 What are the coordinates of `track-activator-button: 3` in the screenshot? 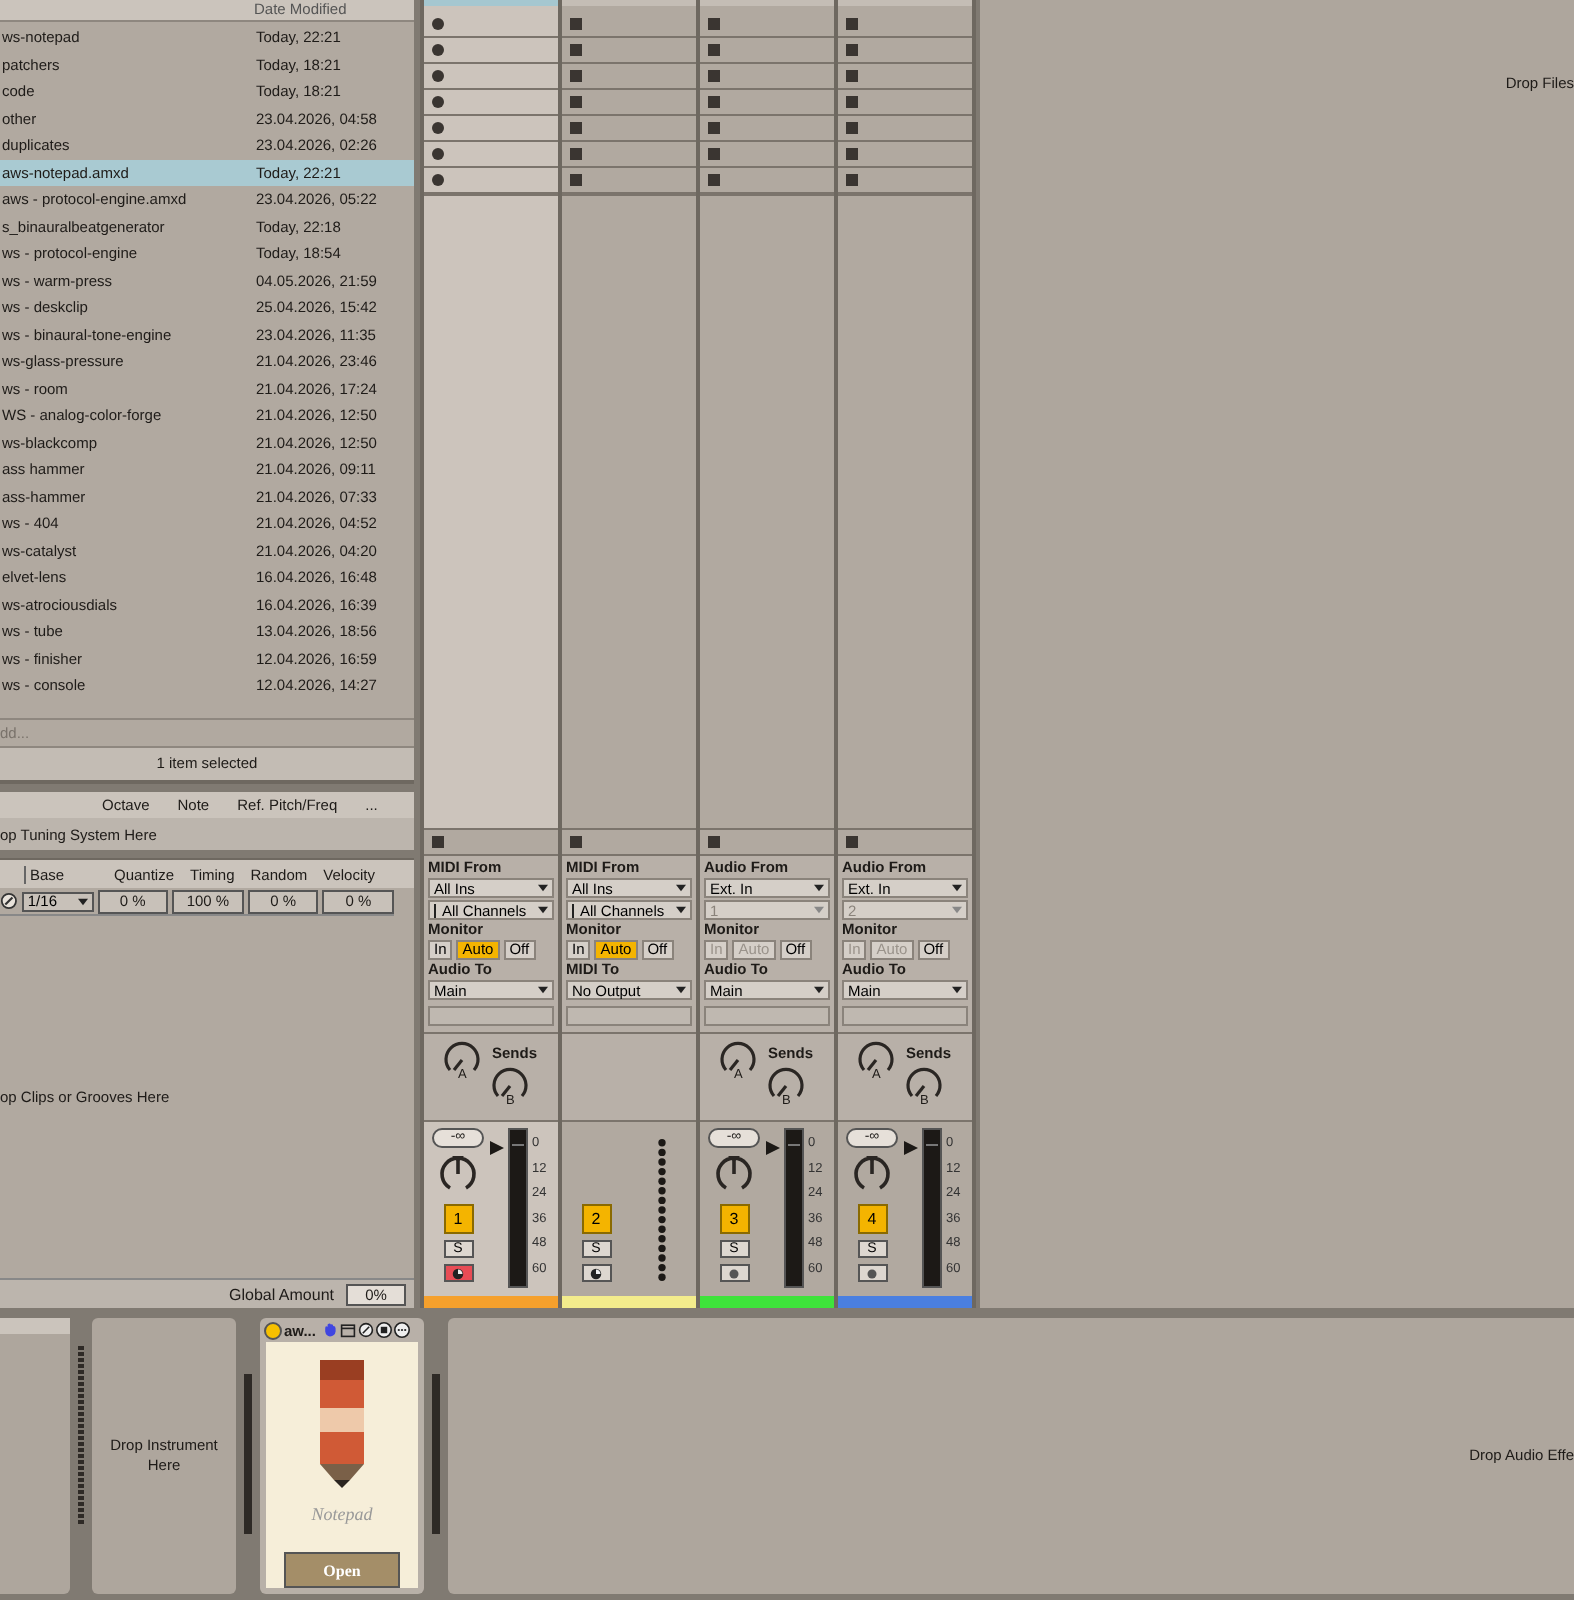 It's located at (734, 1219).